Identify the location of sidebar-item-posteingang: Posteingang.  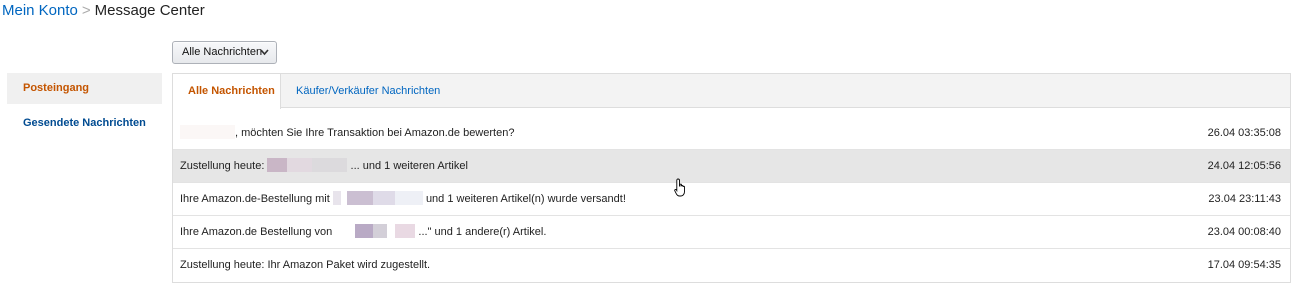
(84, 88).